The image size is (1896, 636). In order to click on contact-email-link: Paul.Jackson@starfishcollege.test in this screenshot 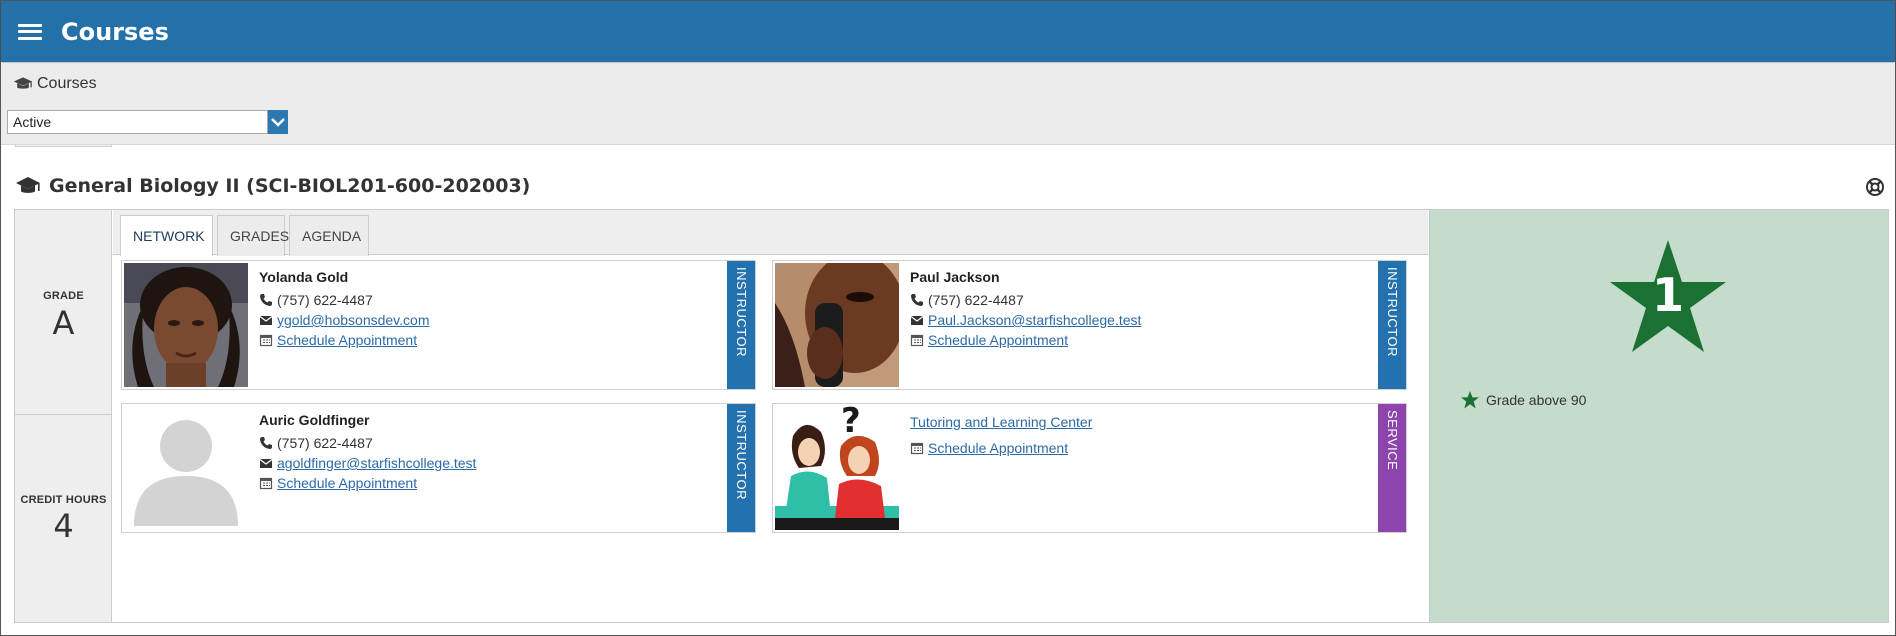, I will do `click(1034, 320)`.